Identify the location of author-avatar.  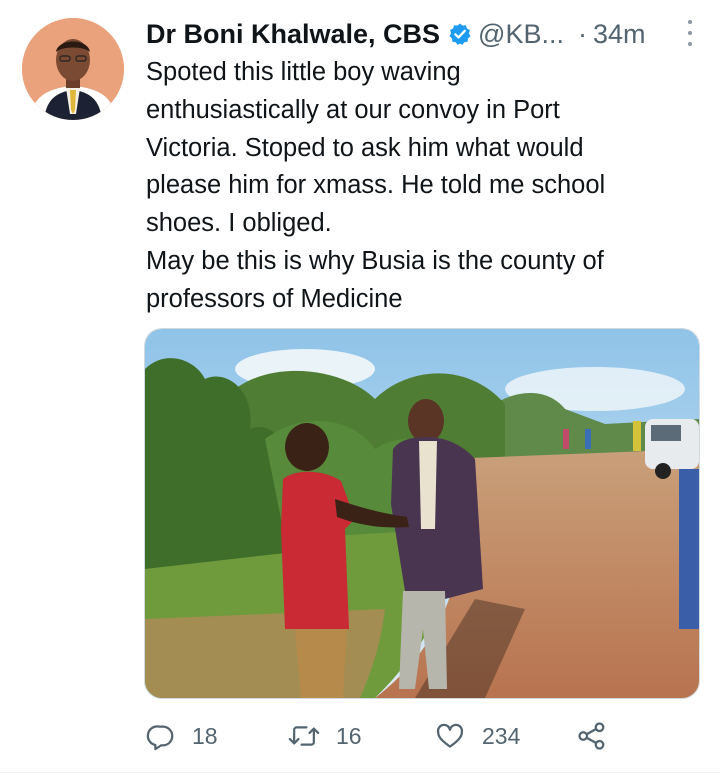
(73, 69).